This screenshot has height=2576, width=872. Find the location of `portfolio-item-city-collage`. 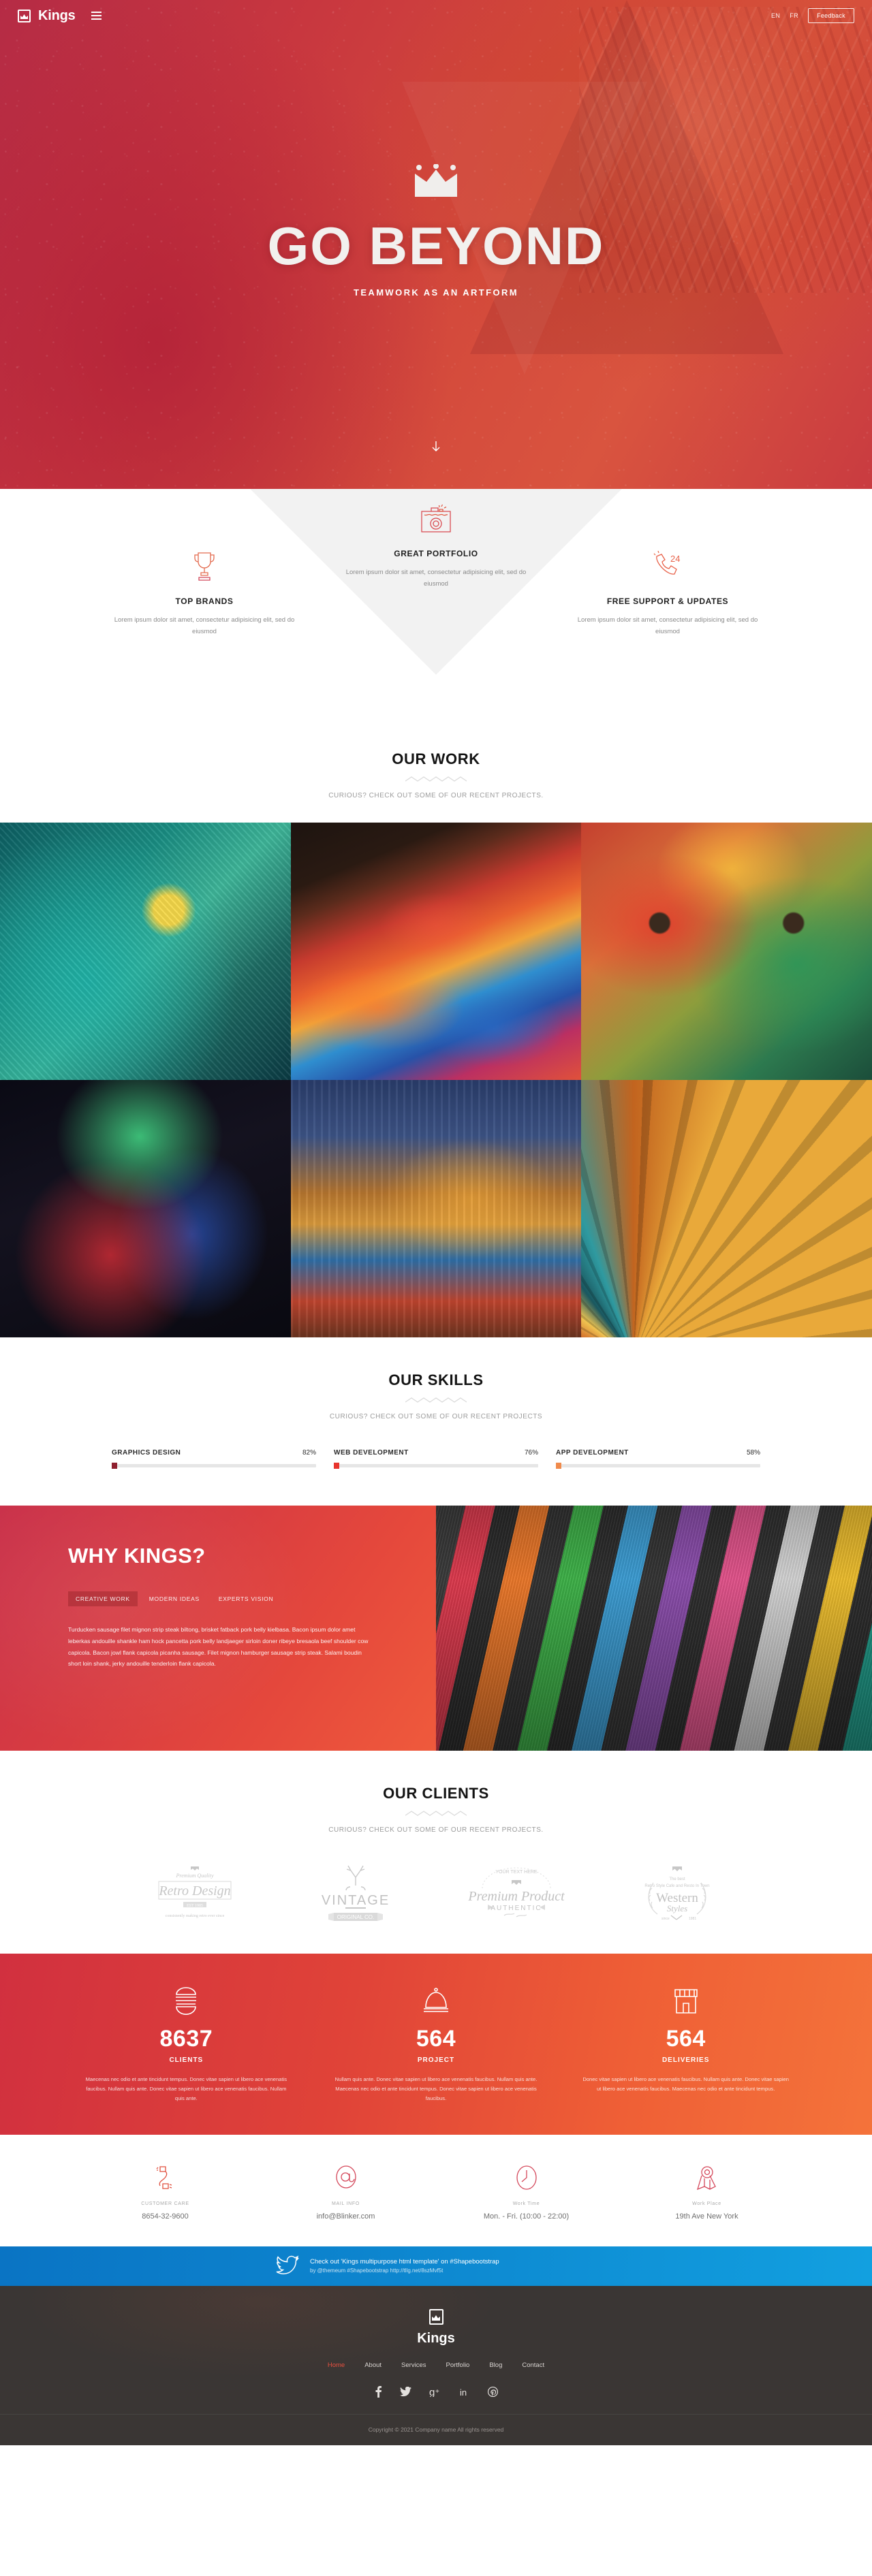

portfolio-item-city-collage is located at coordinates (436, 1208).